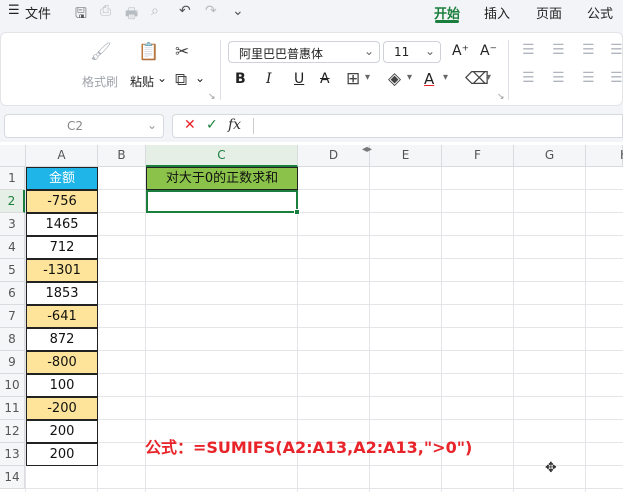  I want to click on cell-a3: 1465, so click(62, 224).